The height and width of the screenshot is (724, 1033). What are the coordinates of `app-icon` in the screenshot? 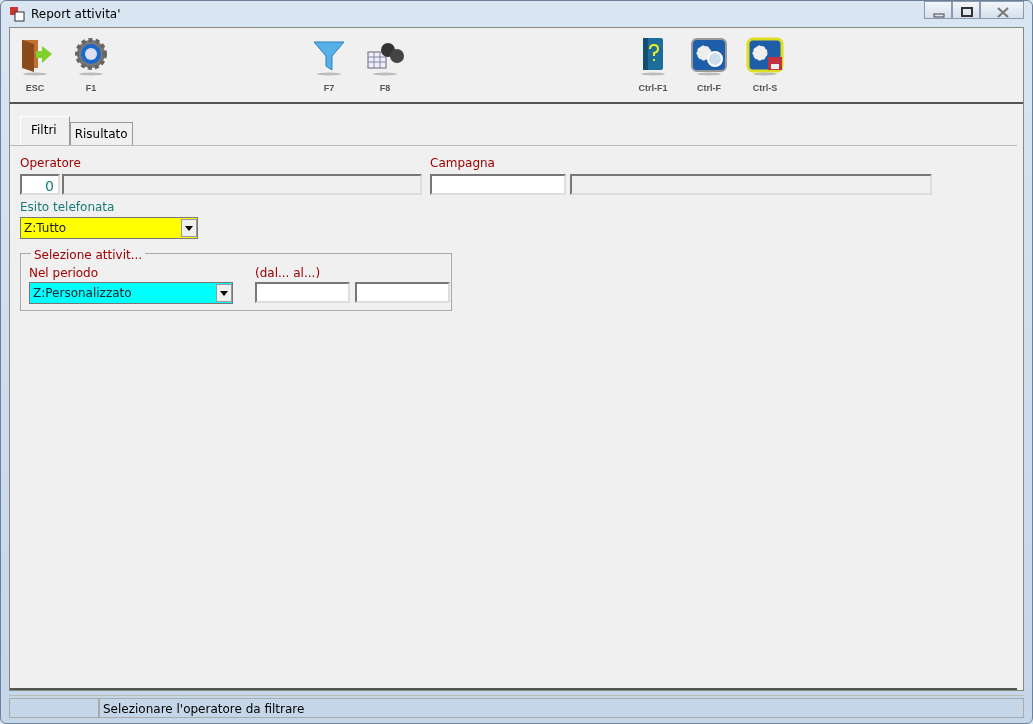 It's located at (17, 14).